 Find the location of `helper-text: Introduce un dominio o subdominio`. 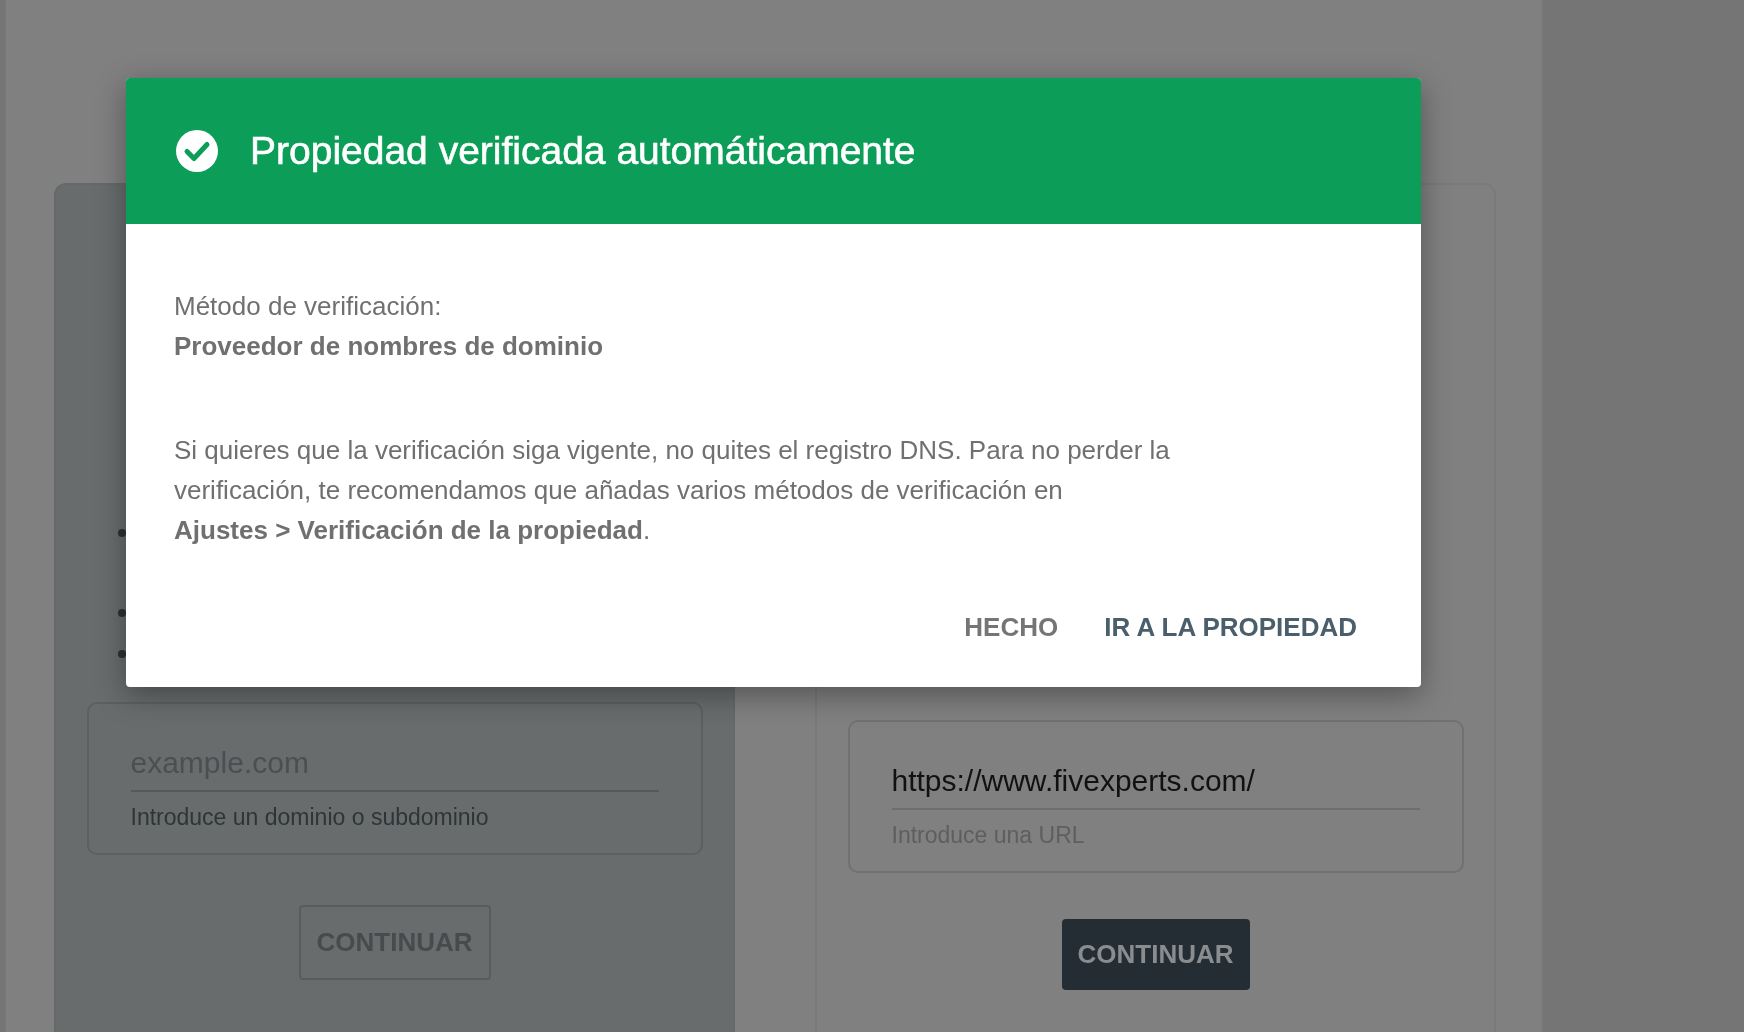

helper-text: Introduce un dominio o subdominio is located at coordinates (310, 817).